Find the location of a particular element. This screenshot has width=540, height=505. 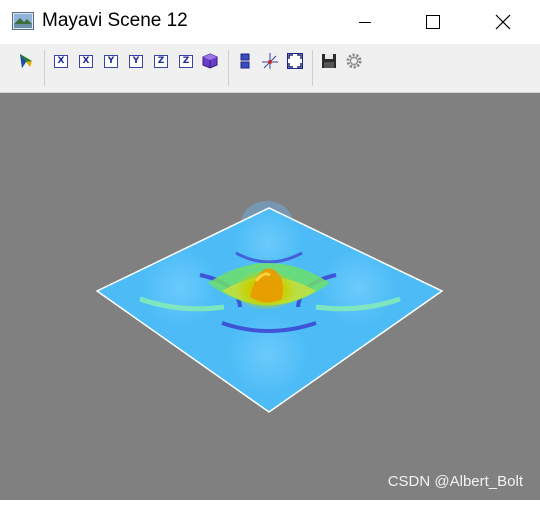

view-minus-y-button: Y is located at coordinates (136, 61).